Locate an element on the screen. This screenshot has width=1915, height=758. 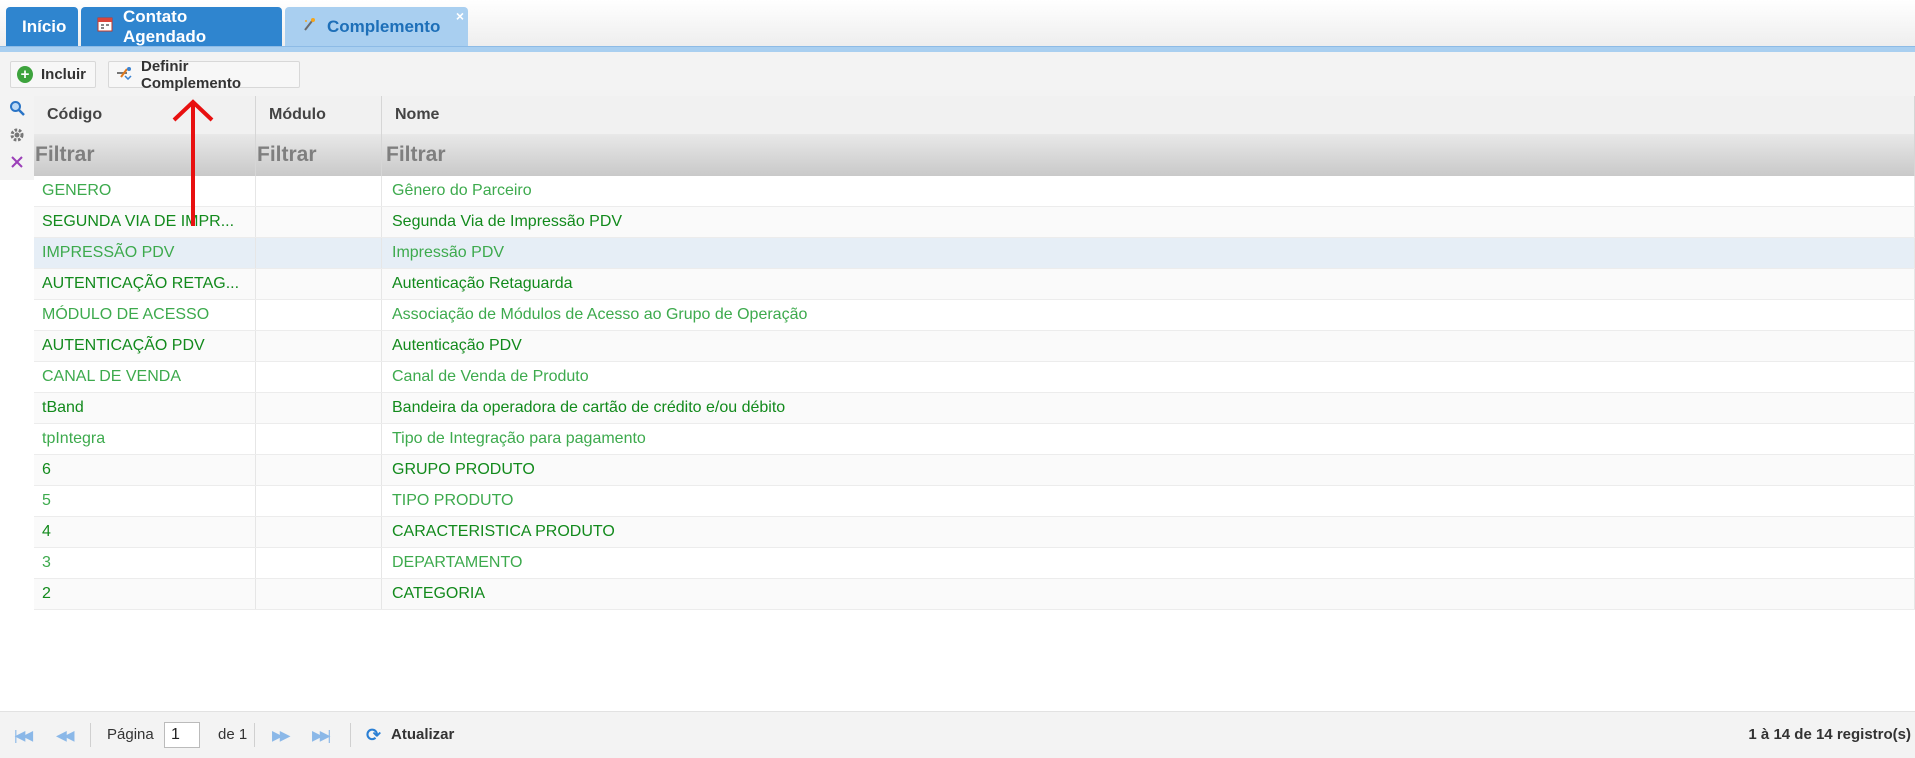
cell-codigo: 2 is located at coordinates (145, 594).